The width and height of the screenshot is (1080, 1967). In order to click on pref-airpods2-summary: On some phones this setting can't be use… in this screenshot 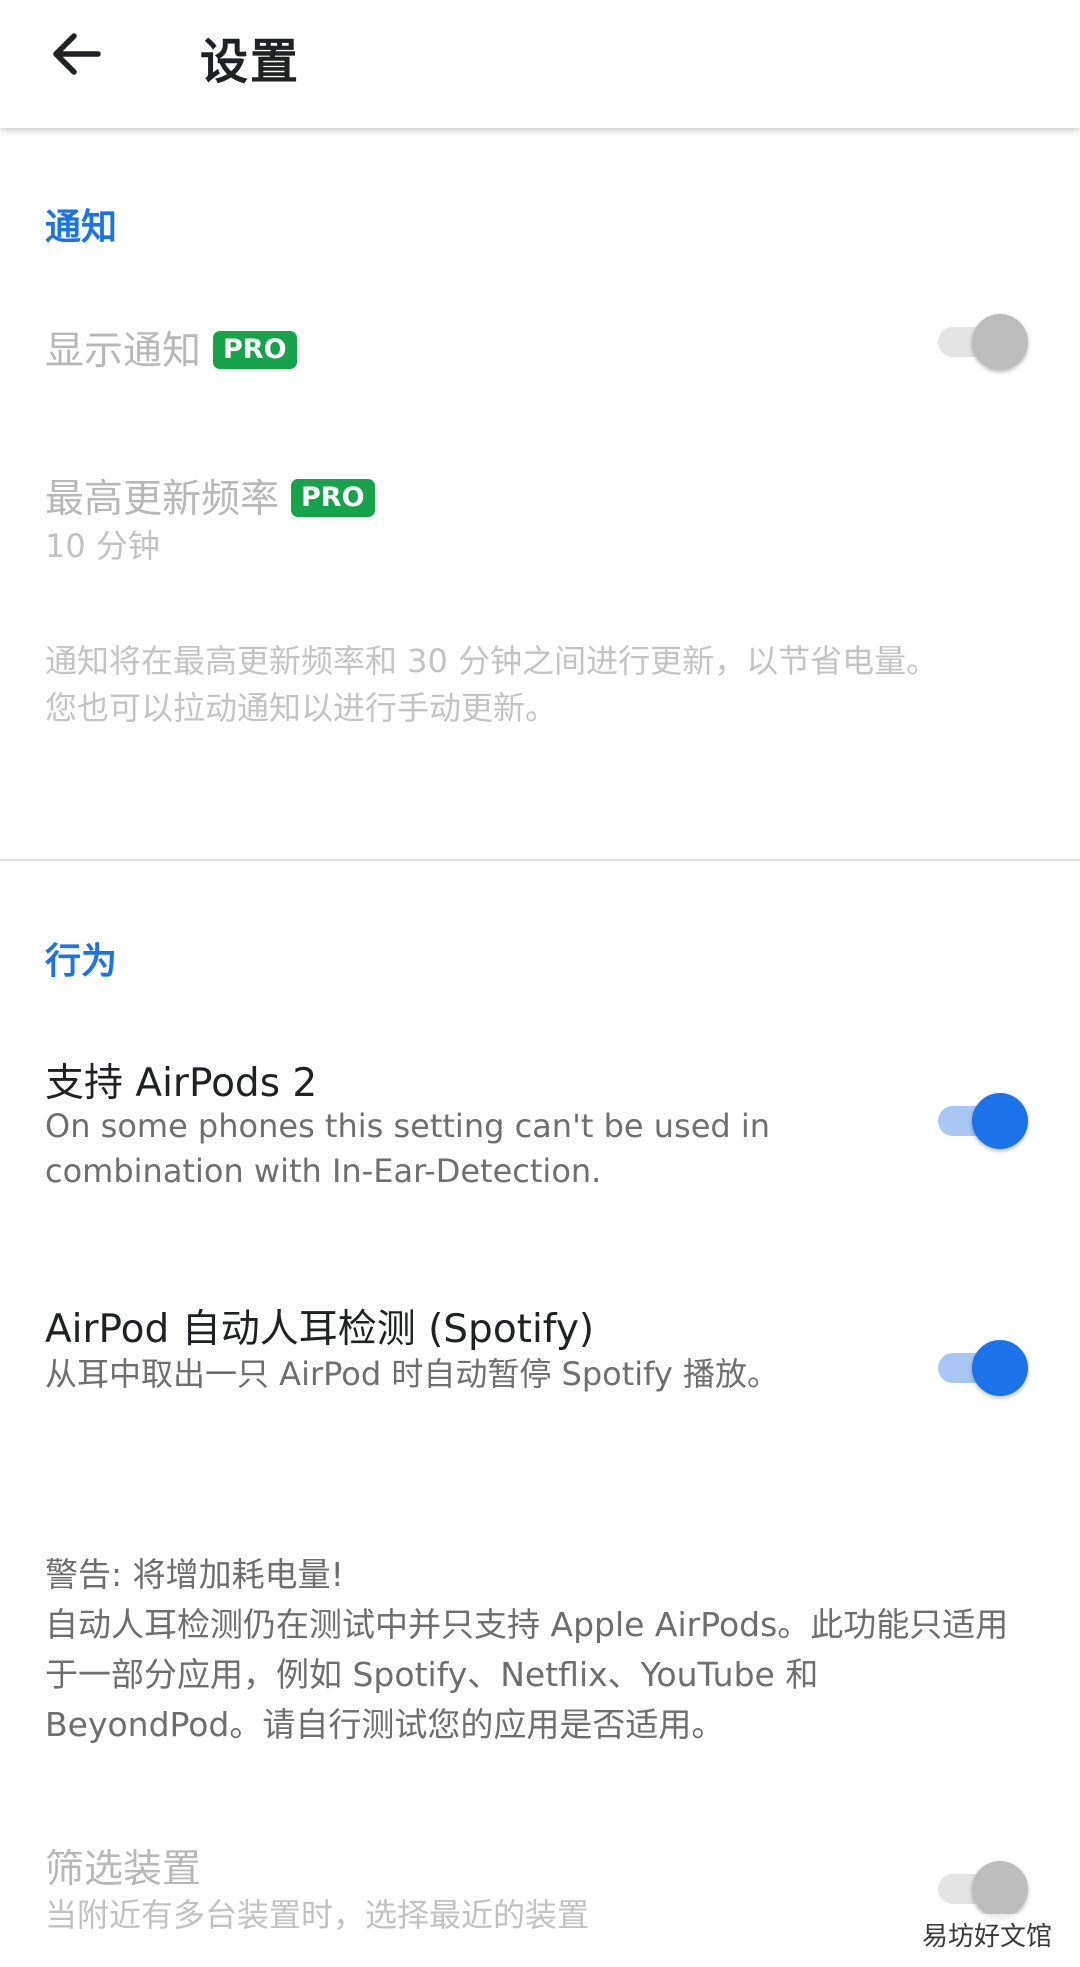, I will do `click(408, 1148)`.